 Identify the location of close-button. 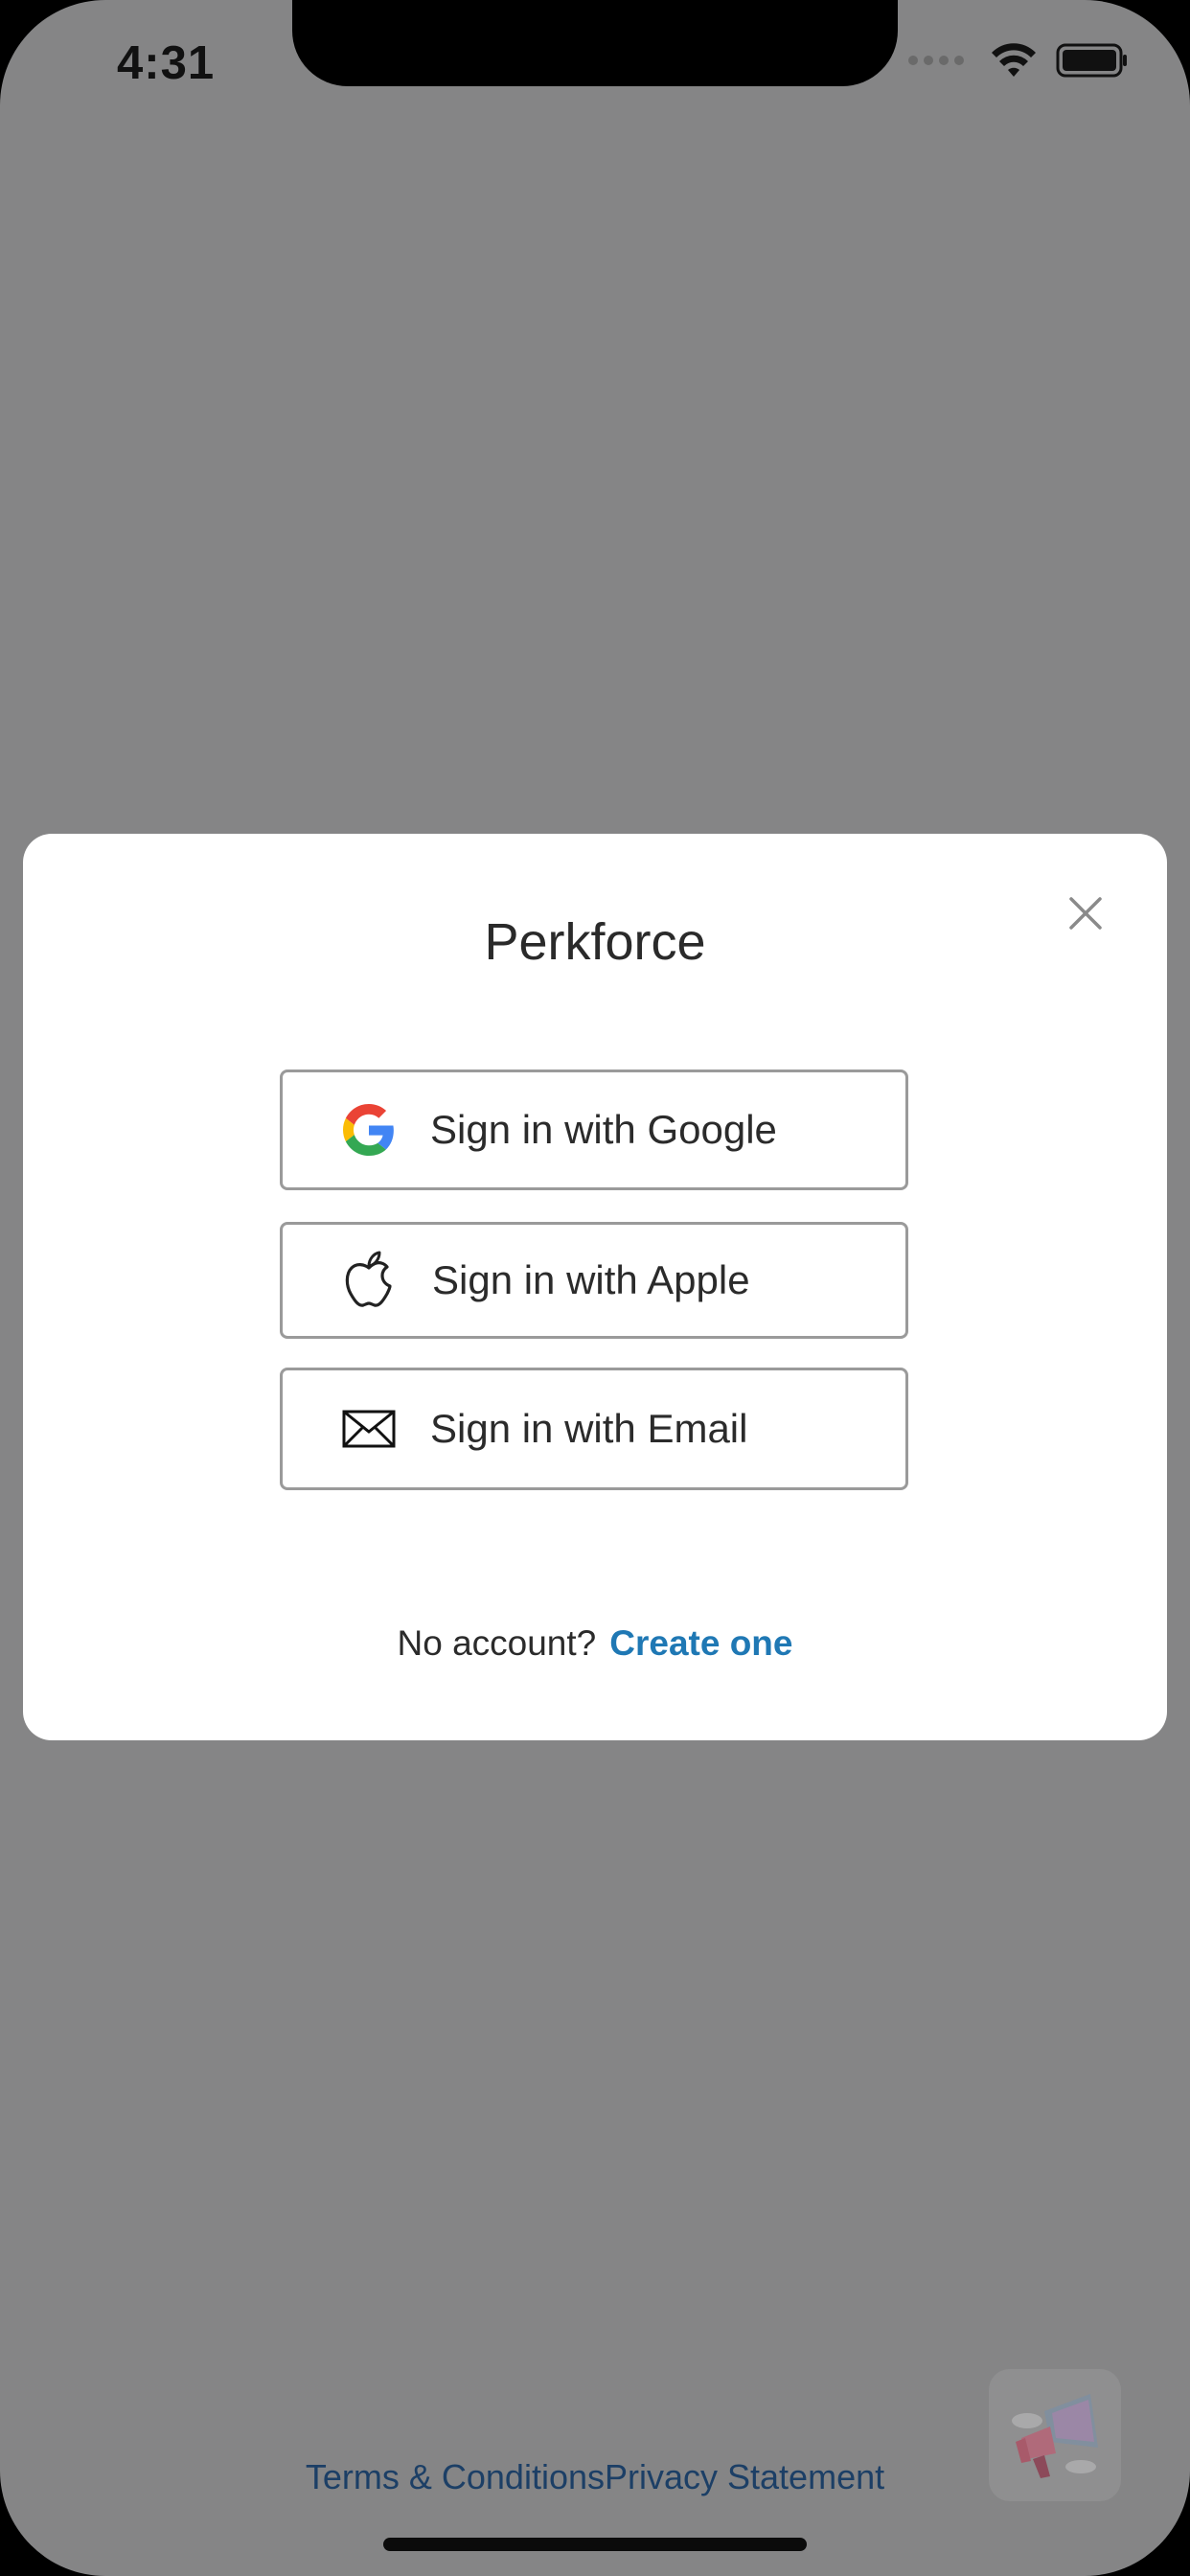
(1086, 913).